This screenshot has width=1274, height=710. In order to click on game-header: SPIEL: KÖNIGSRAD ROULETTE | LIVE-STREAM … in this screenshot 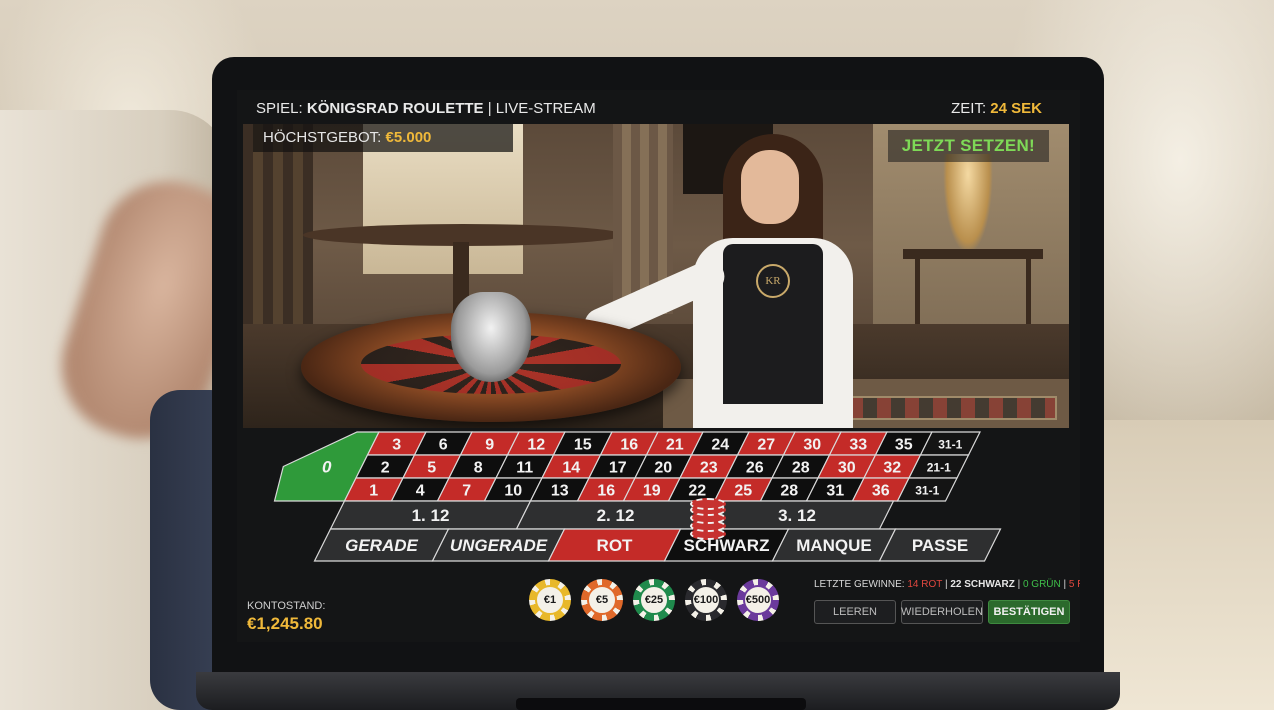, I will do `click(658, 107)`.